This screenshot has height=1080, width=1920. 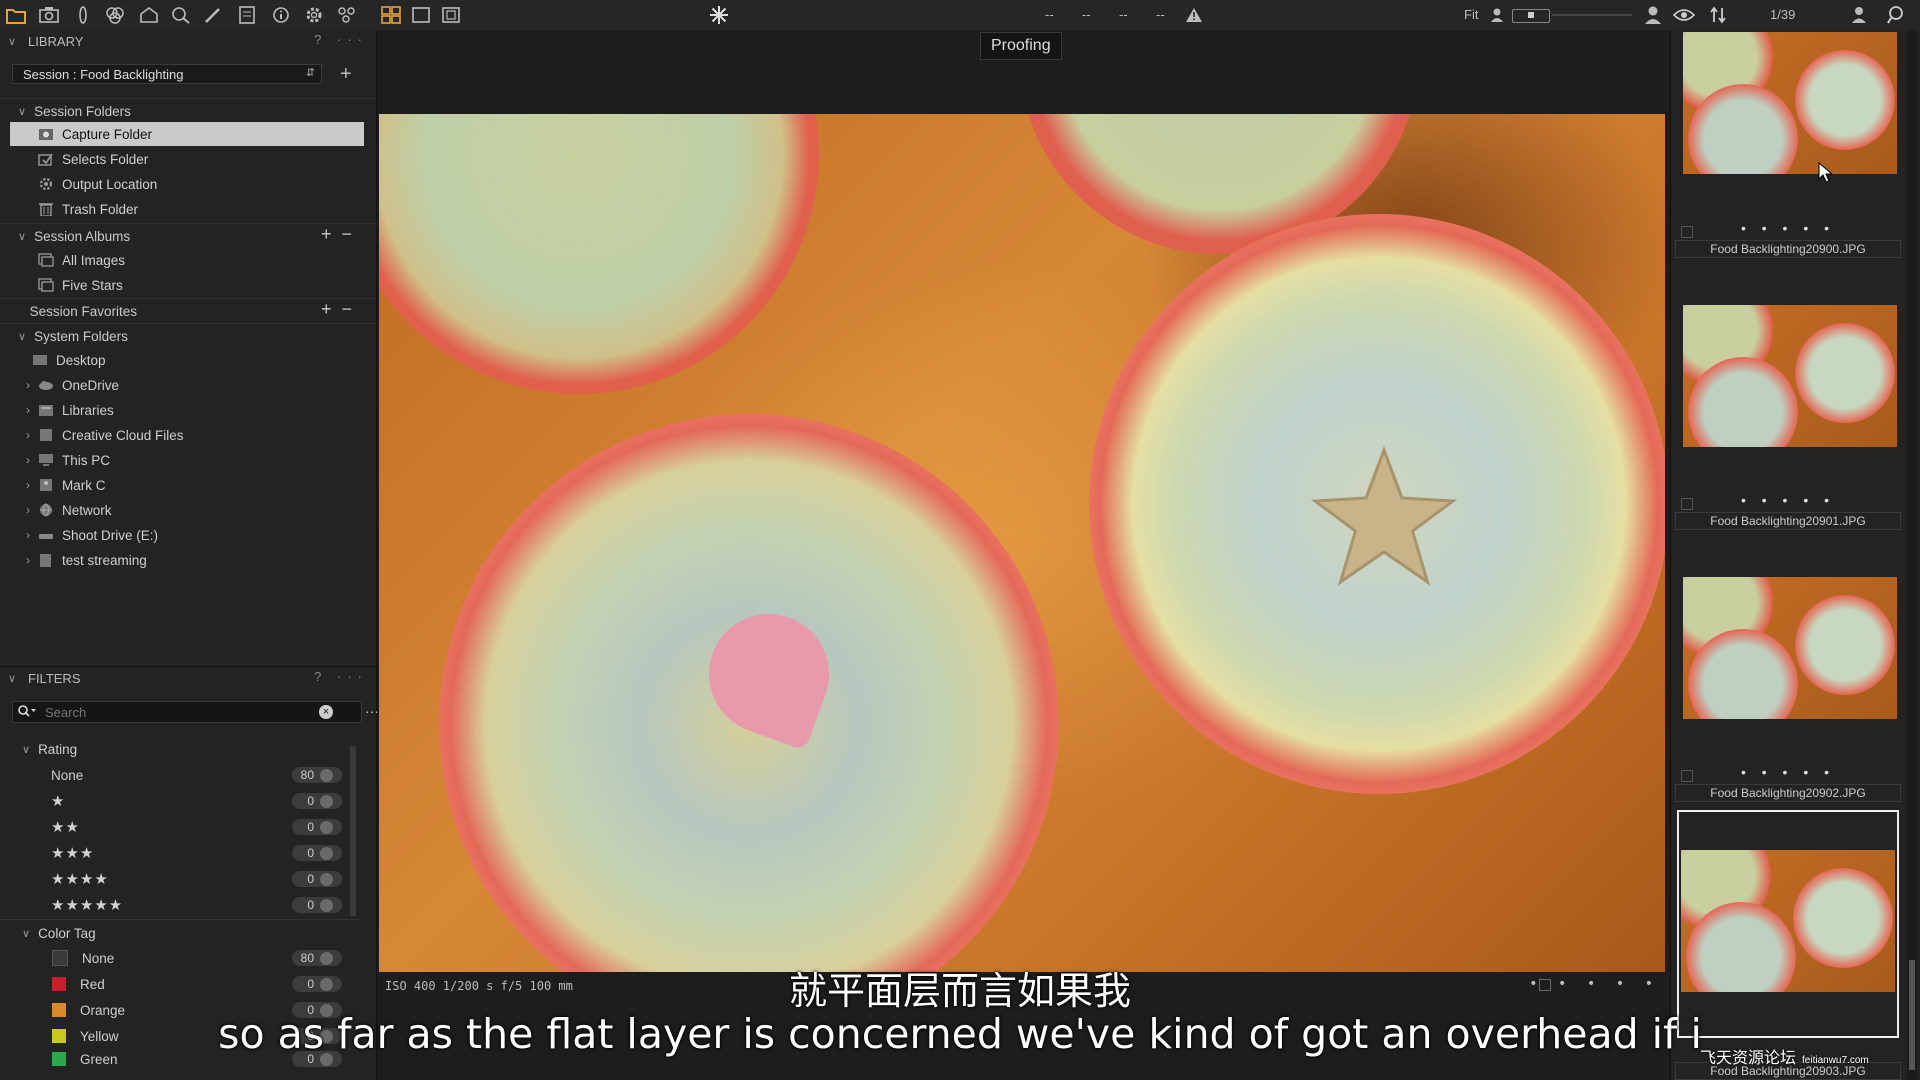 What do you see at coordinates (213, 15) in the screenshot?
I see `brush-tab-icon` at bounding box center [213, 15].